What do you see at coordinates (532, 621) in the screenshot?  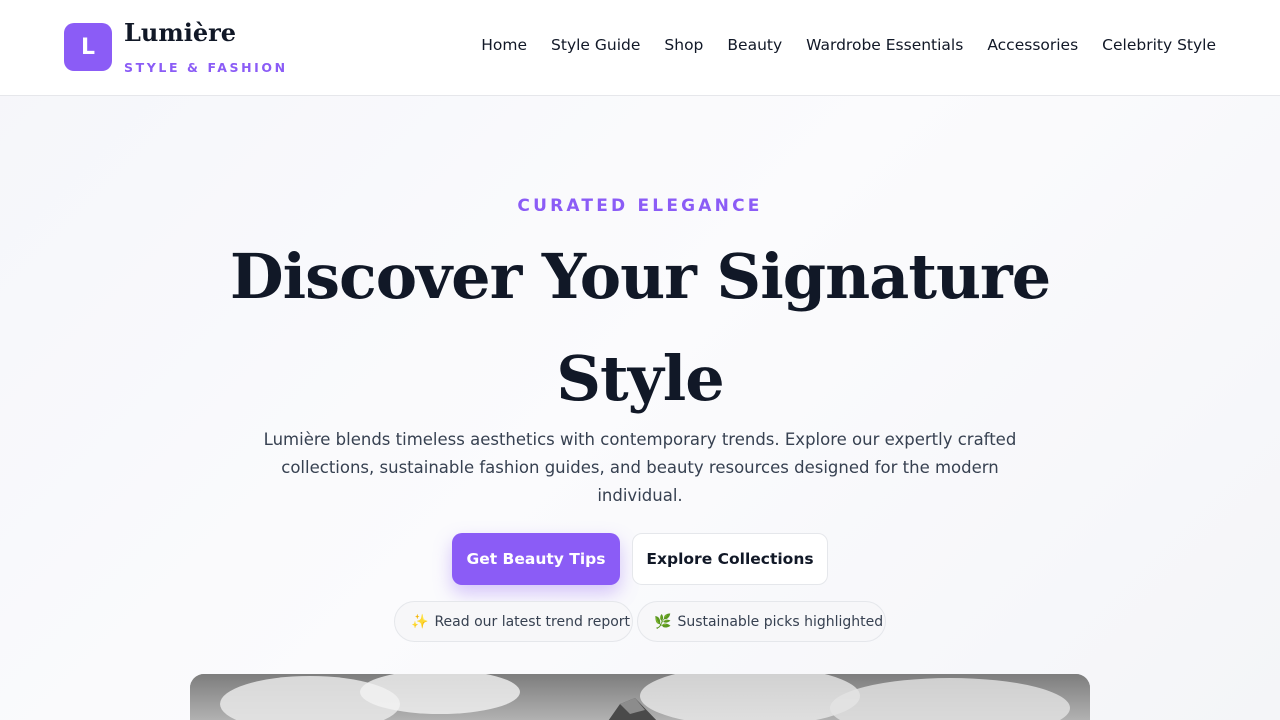 I see `chip-label: Read our latest trend report` at bounding box center [532, 621].